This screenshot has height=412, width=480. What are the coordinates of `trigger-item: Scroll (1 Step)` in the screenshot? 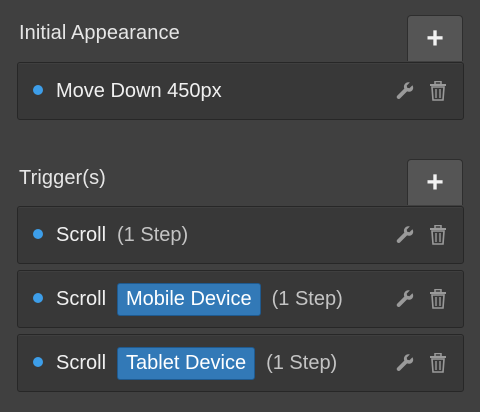 It's located at (240, 235).